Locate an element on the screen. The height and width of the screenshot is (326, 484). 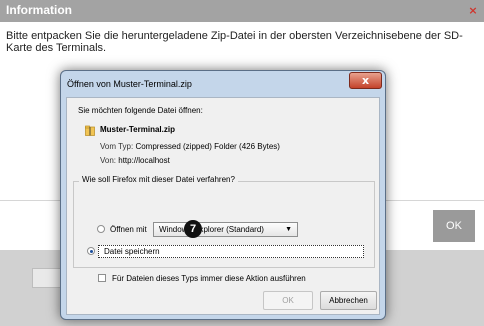
dialog-cancel-button: Abbrechen is located at coordinates (348, 300).